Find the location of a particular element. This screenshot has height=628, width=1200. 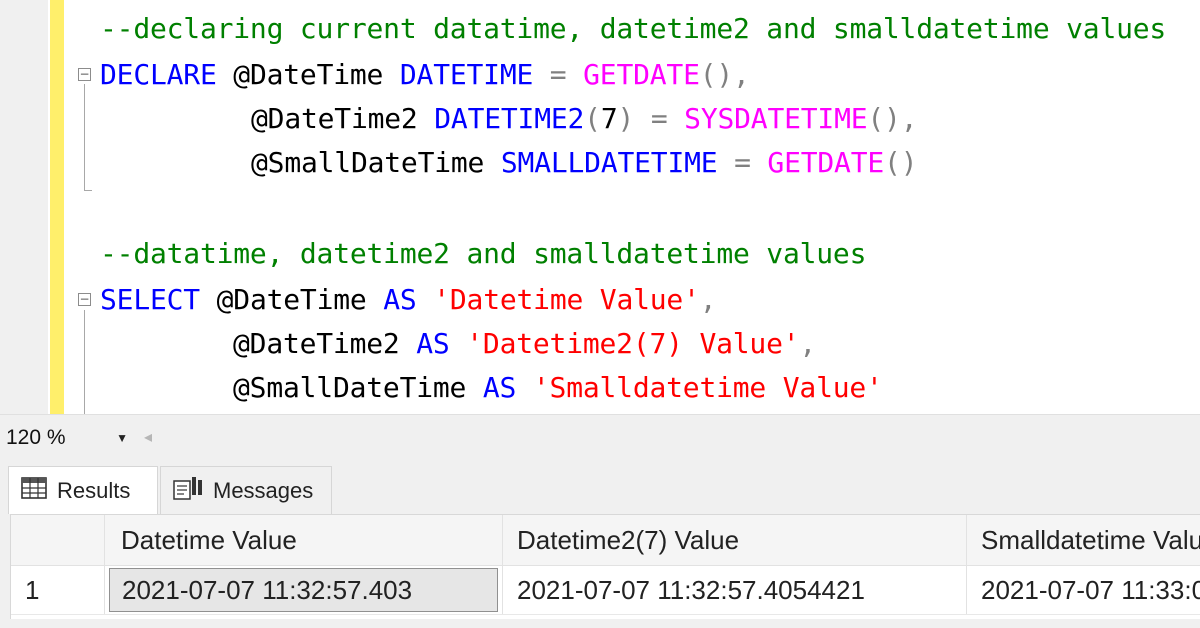

code-token: ) = is located at coordinates (651, 118).